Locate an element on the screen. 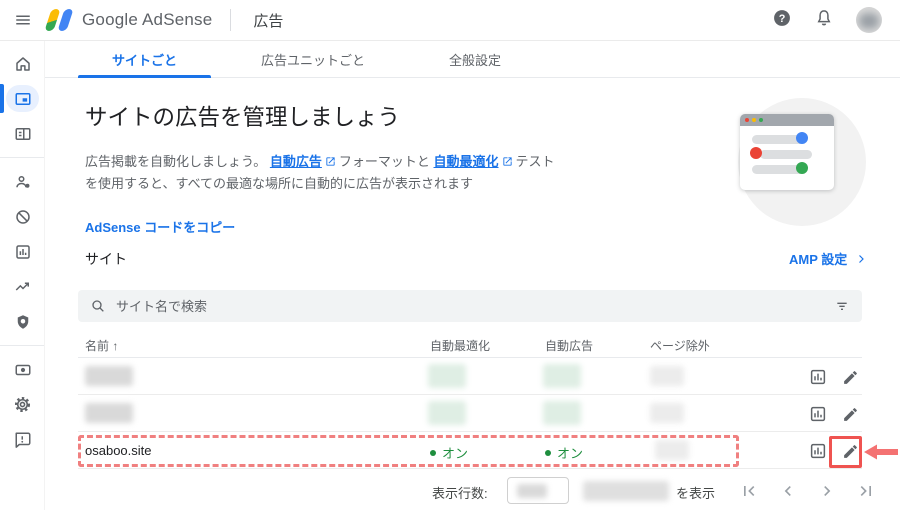 The image size is (900, 510). sidebar-item-payments is located at coordinates (22, 369).